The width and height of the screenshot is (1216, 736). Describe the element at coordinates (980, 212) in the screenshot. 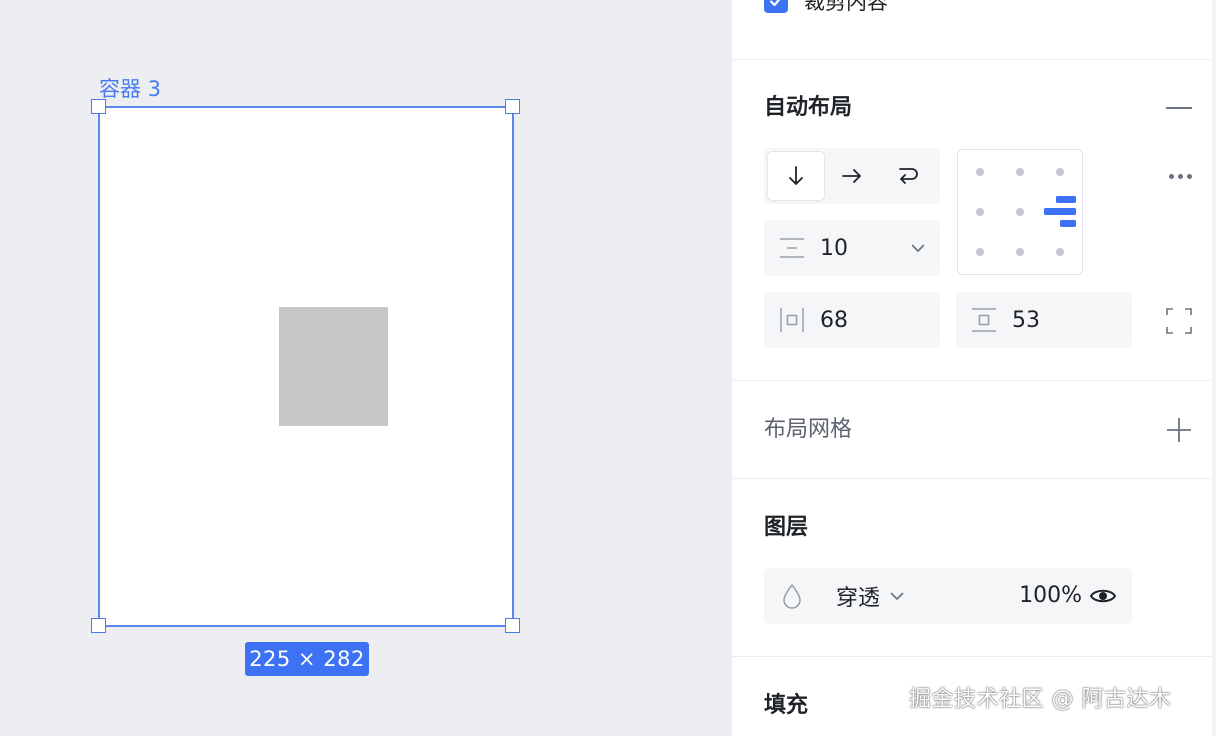

I see `align-center-left-dot` at that location.